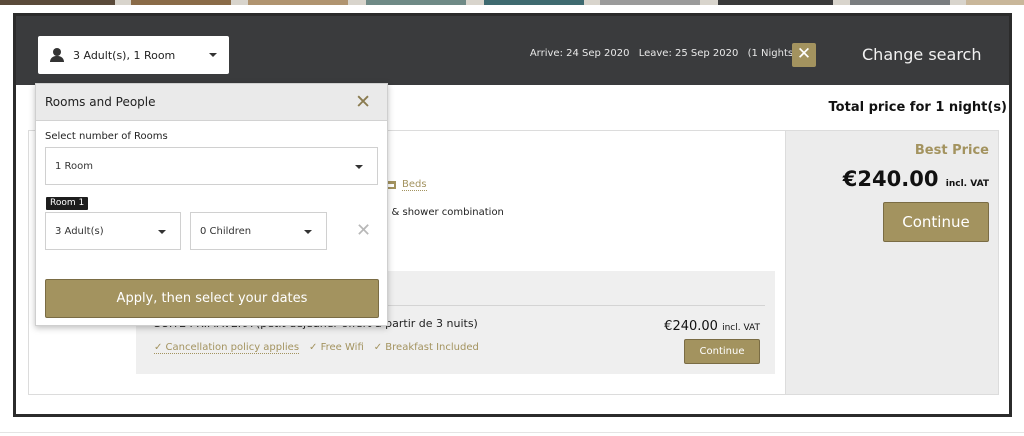  What do you see at coordinates (688, 53) in the screenshot?
I see `leave-date: Leave: 25 Sep 2020` at bounding box center [688, 53].